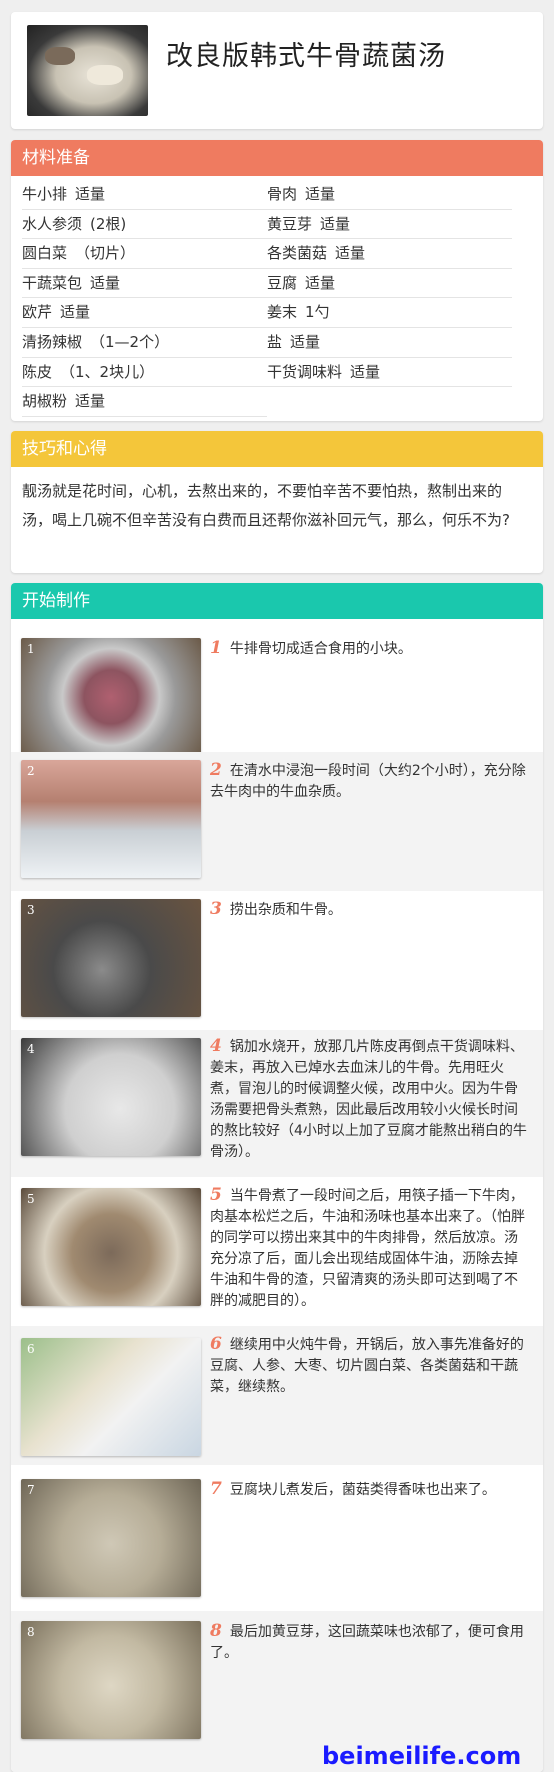  Describe the element at coordinates (216, 1195) in the screenshot. I see `step-number: 5` at that location.